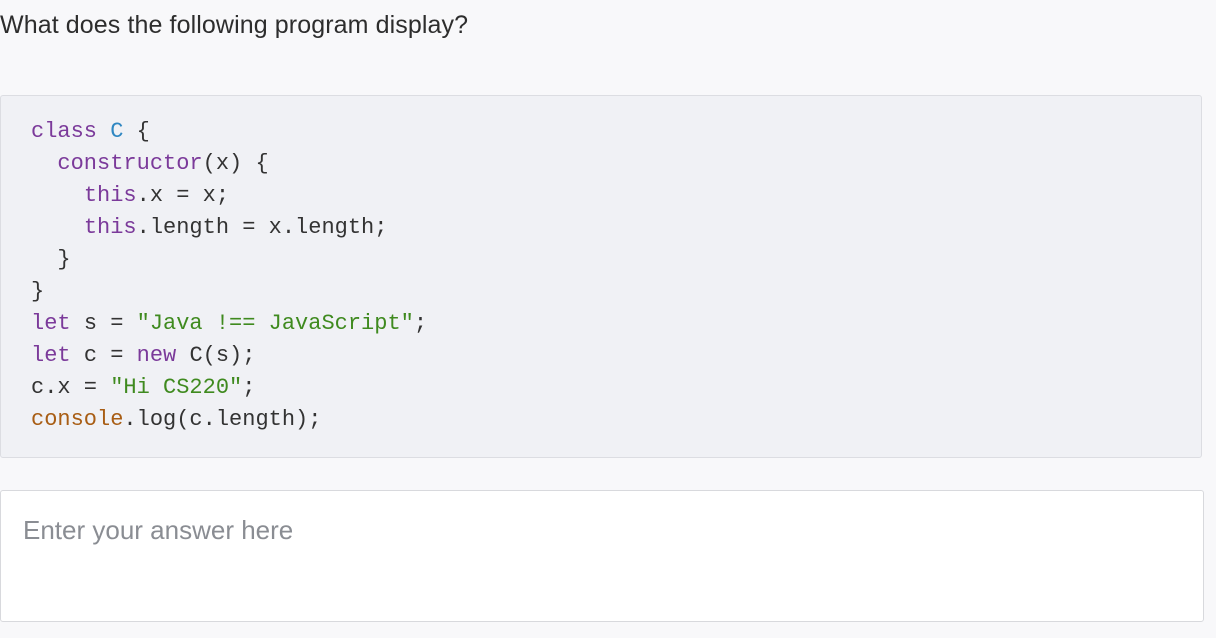 This screenshot has width=1216, height=638. I want to click on code-token: "Java !== JavaScript", so click(275, 323).